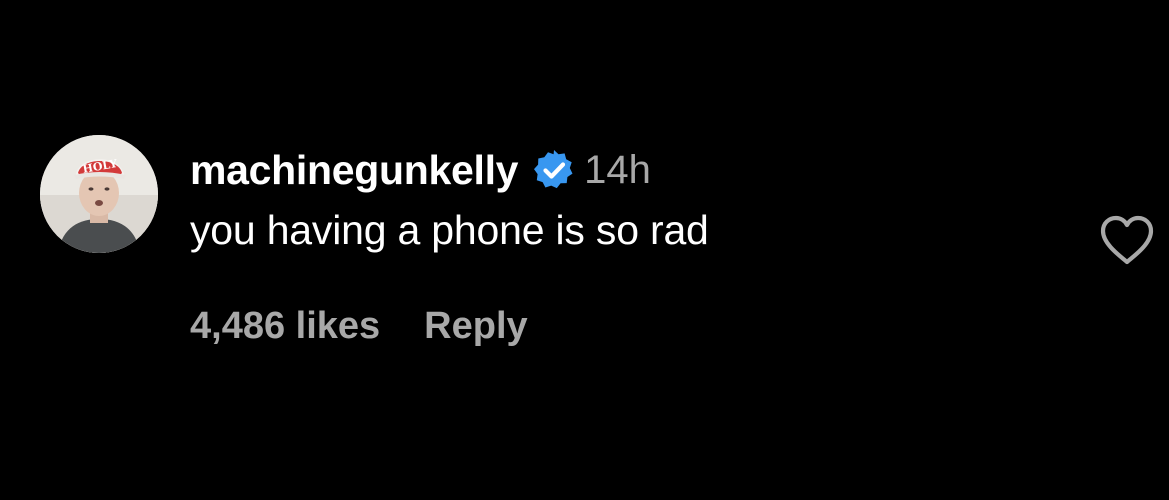 The height and width of the screenshot is (500, 1169). Describe the element at coordinates (554, 170) in the screenshot. I see `verified-badge-icon` at that location.